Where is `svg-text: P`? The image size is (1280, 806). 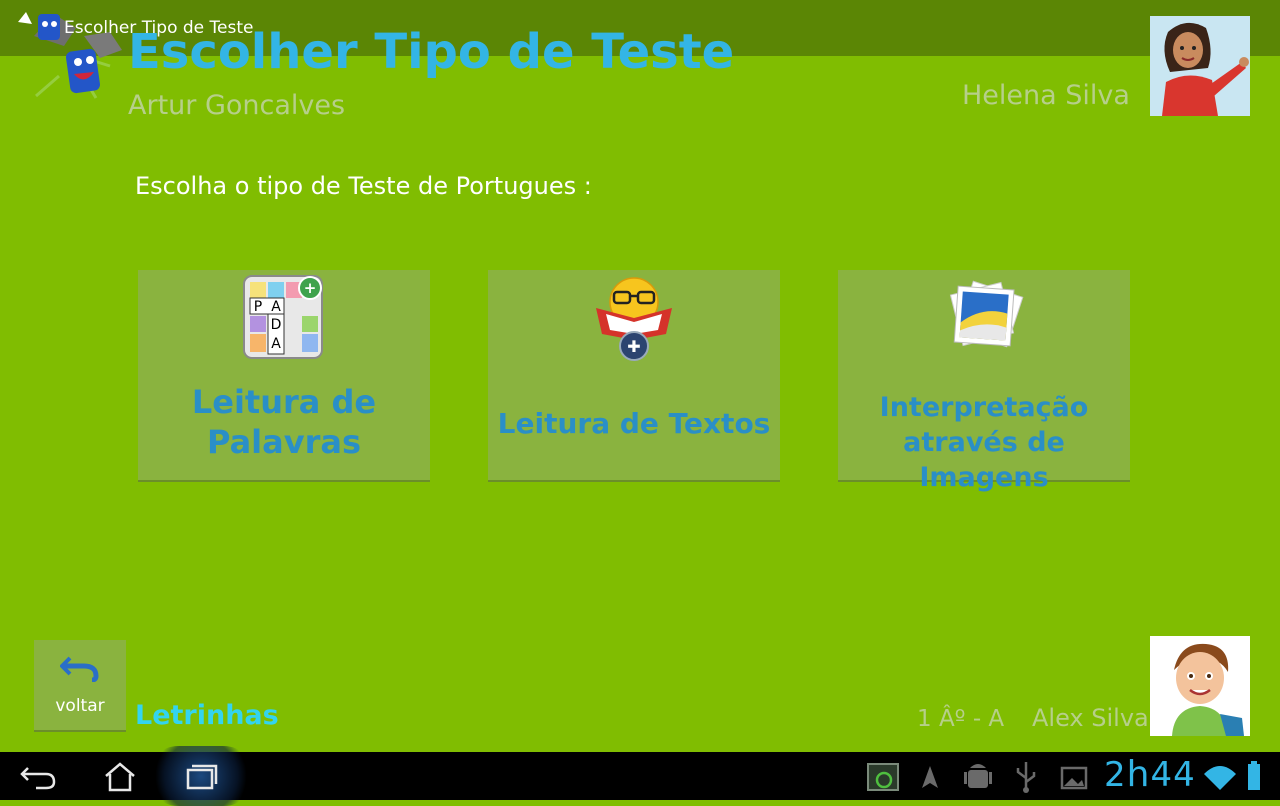 svg-text: P is located at coordinates (258, 307).